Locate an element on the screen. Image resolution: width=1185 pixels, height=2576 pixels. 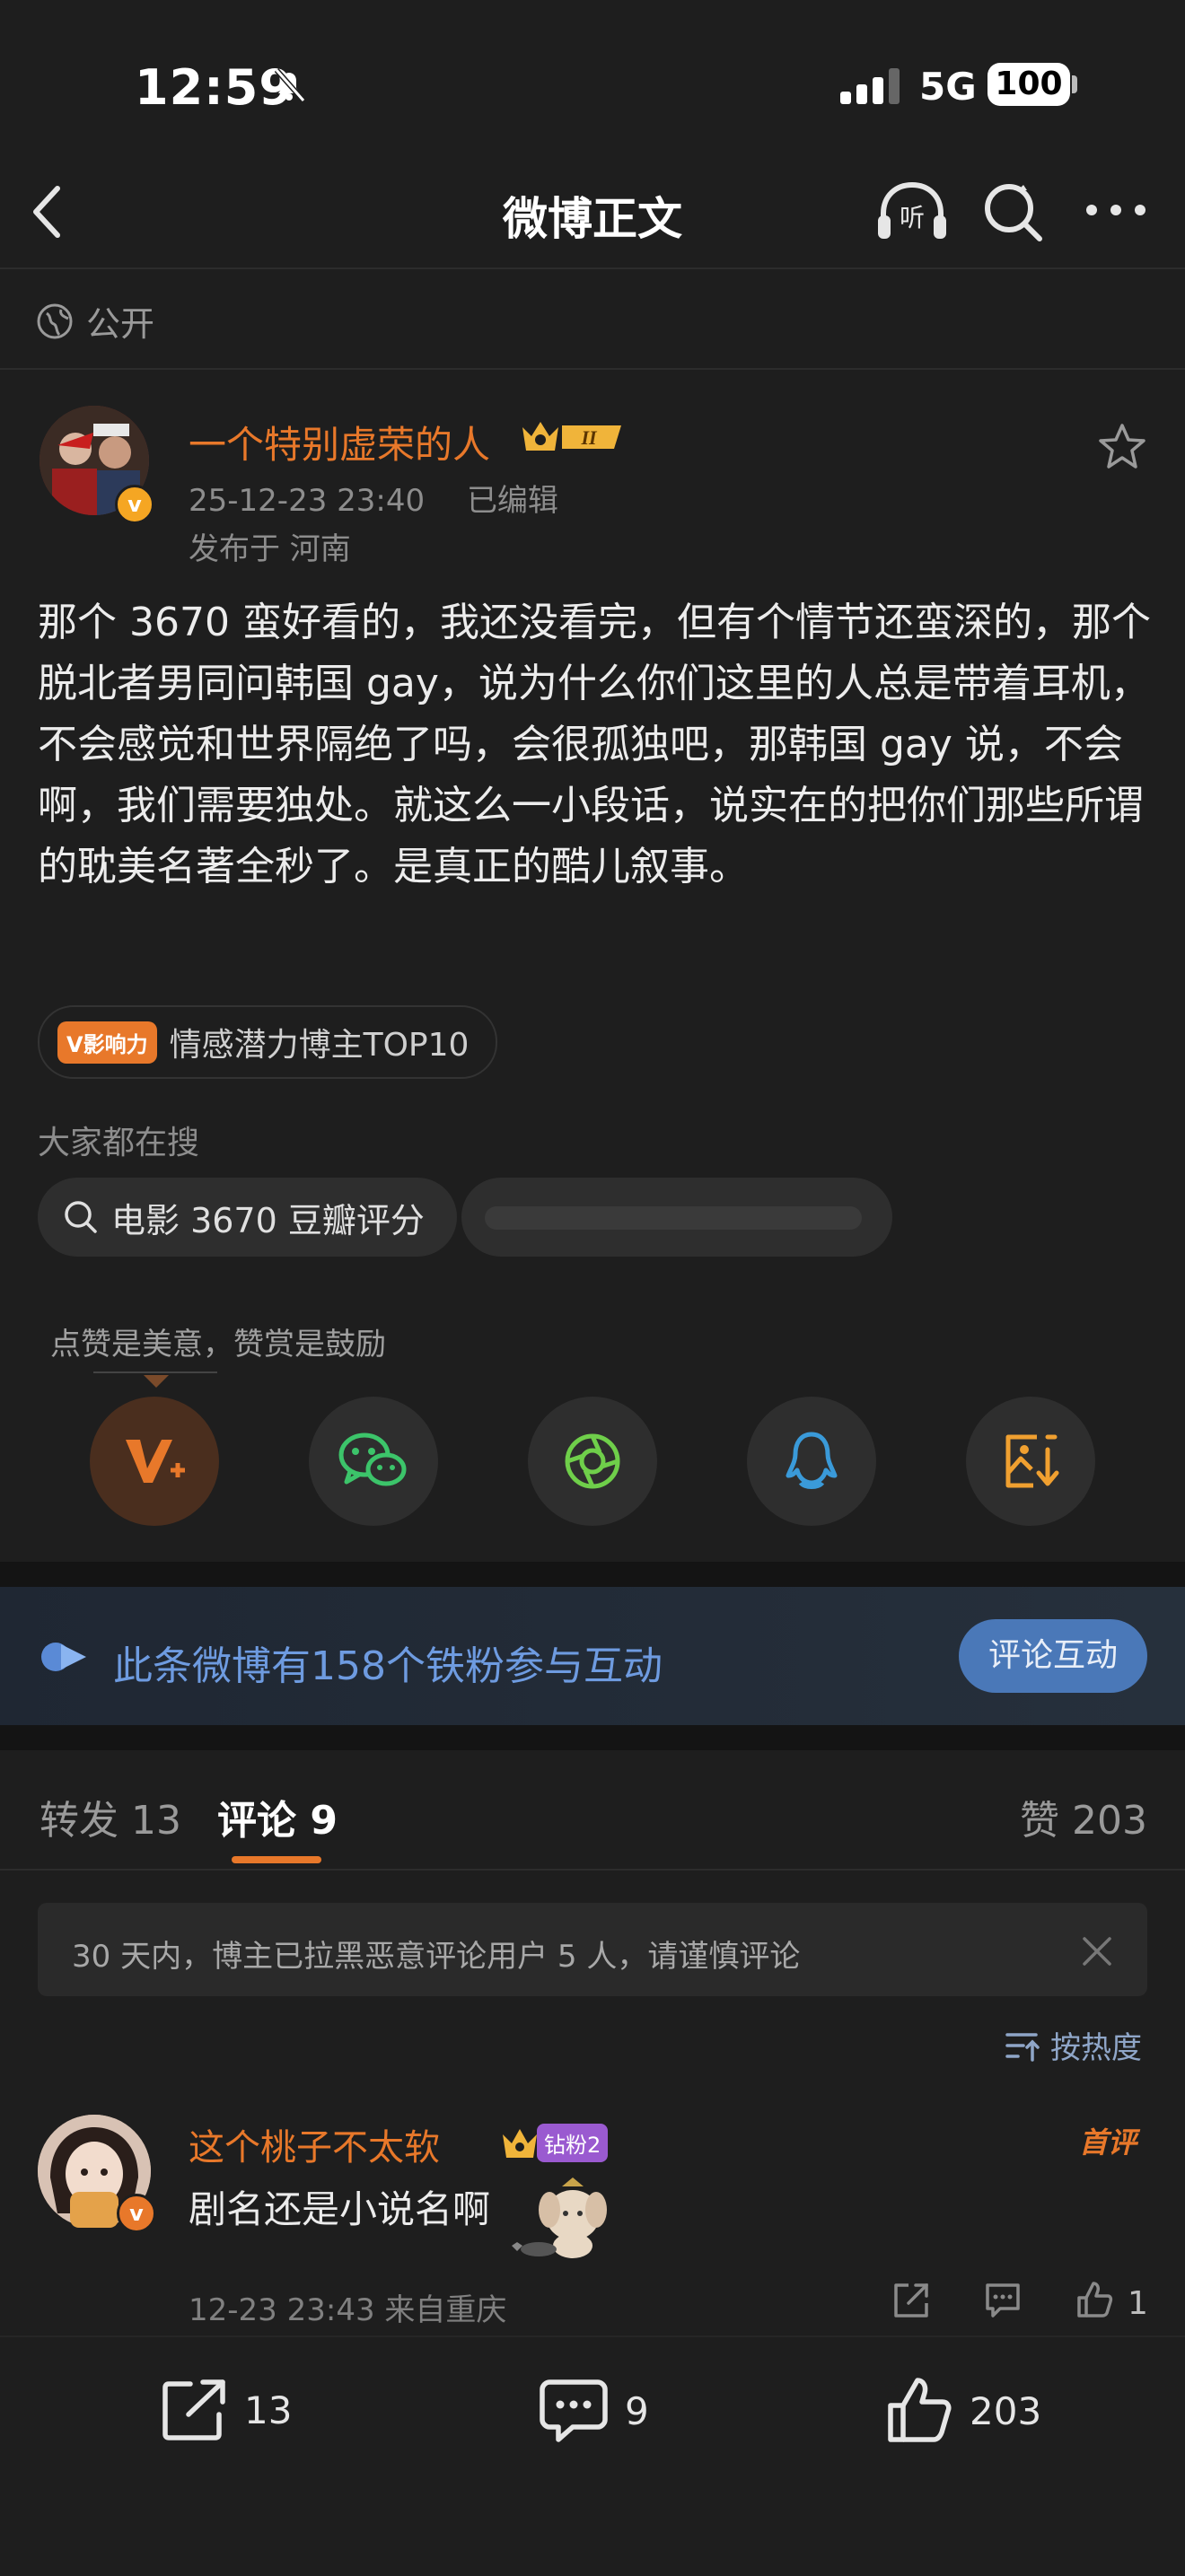
level-badge-text: II is located at coordinates (589, 437).